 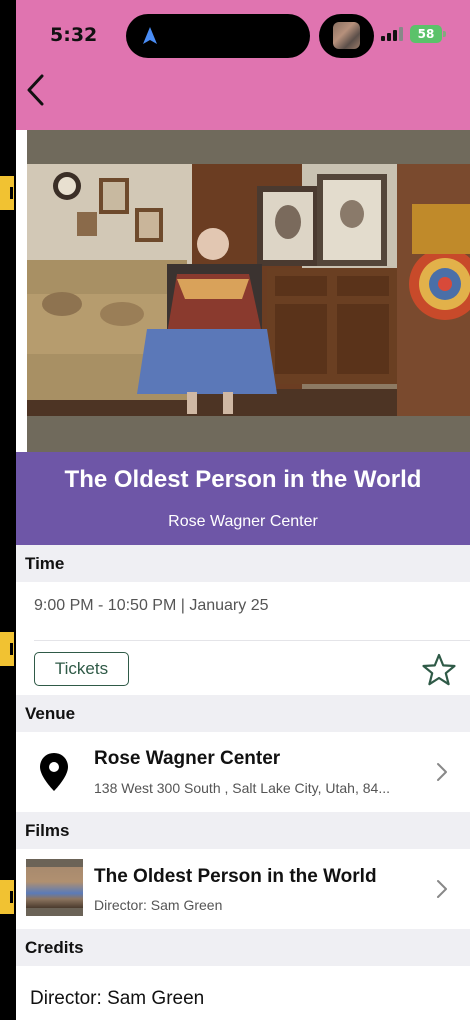 I want to click on back-button, so click(x=36, y=90).